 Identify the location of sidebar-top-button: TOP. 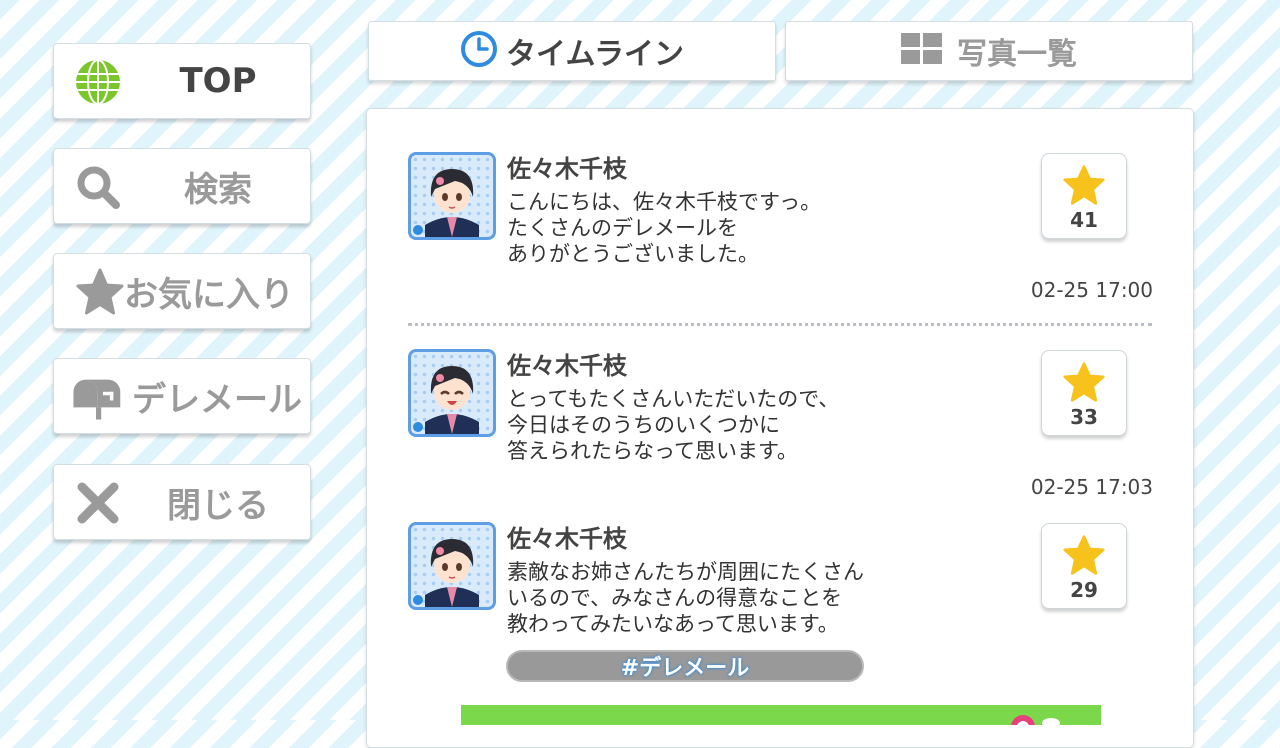
(182, 81).